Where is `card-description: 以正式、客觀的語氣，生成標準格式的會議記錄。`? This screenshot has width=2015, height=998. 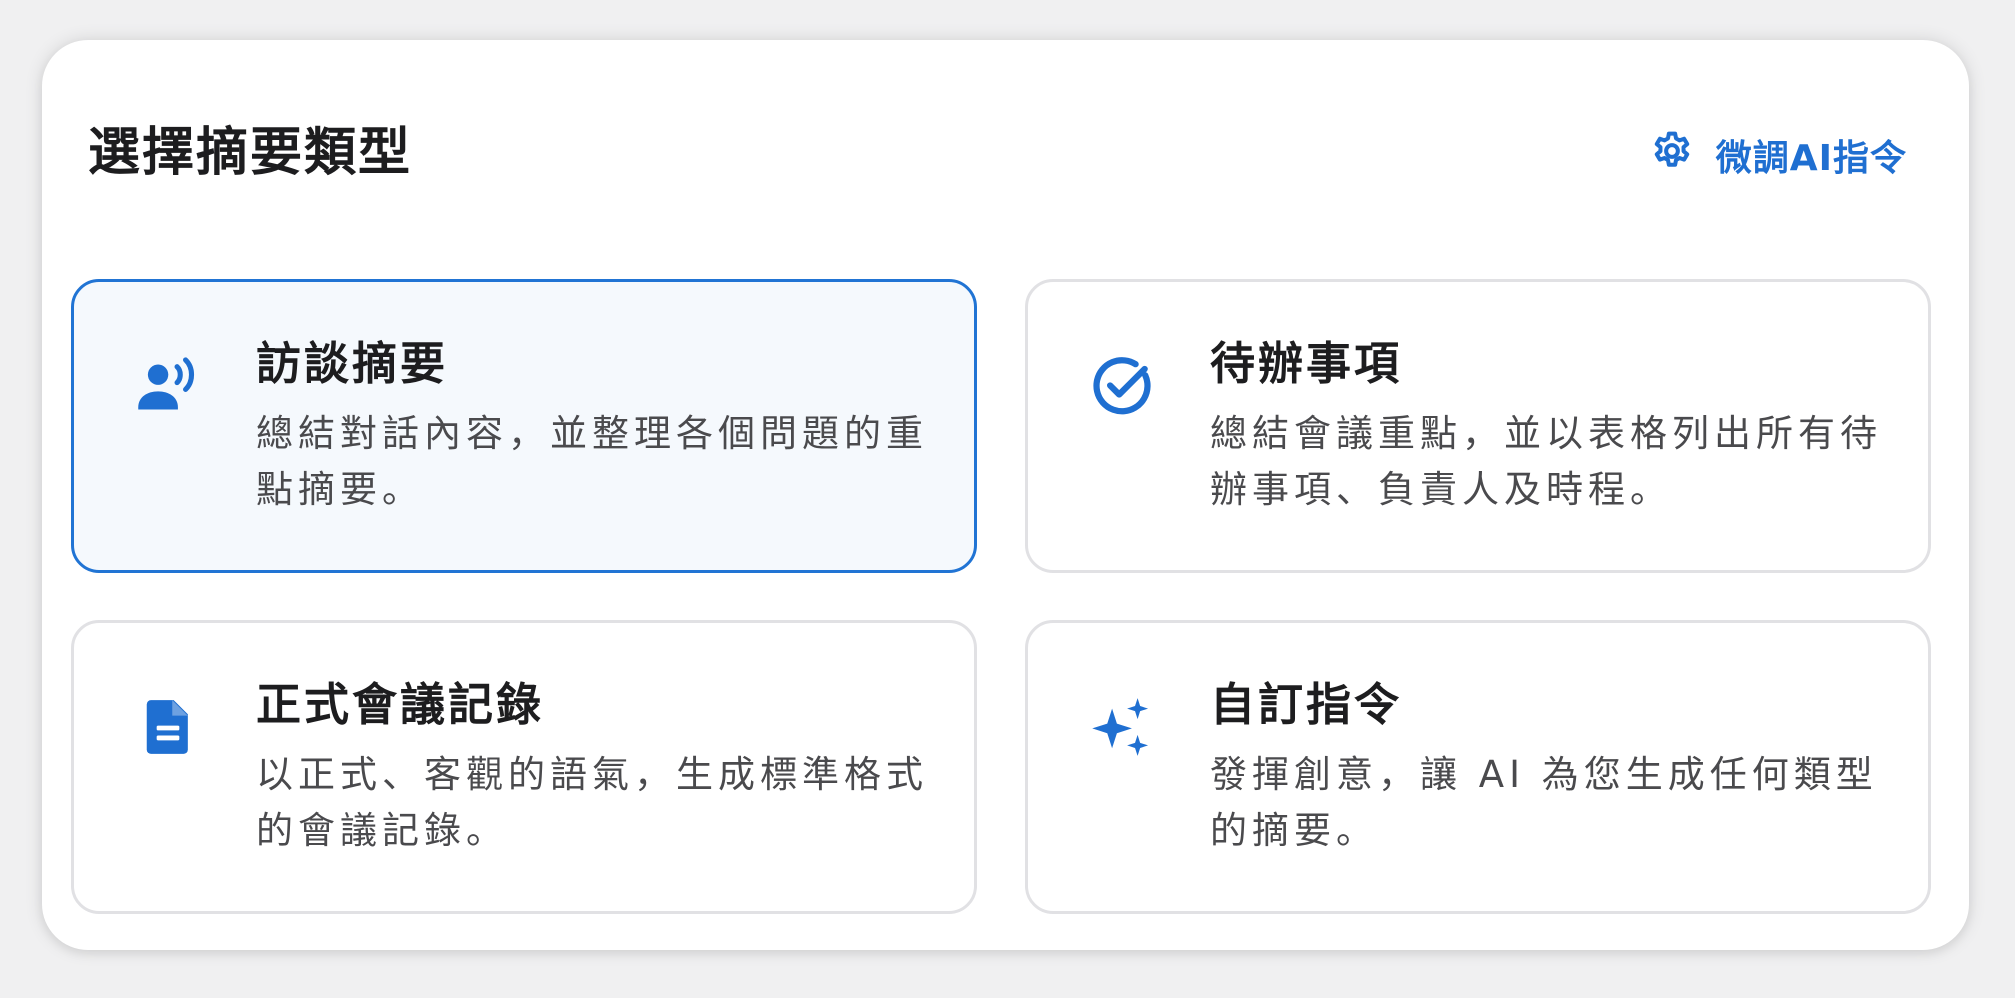 card-description: 以正式、客觀的語氣，生成標準格式的會議記錄。 is located at coordinates (592, 802).